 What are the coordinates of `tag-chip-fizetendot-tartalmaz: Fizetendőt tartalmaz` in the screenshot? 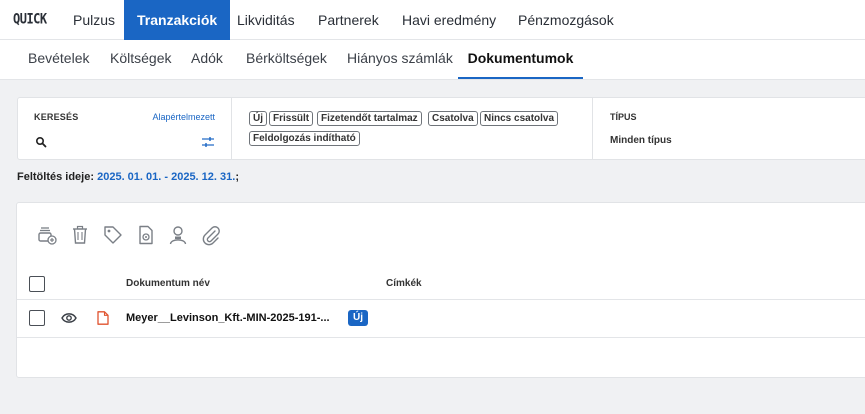 It's located at (369, 118).